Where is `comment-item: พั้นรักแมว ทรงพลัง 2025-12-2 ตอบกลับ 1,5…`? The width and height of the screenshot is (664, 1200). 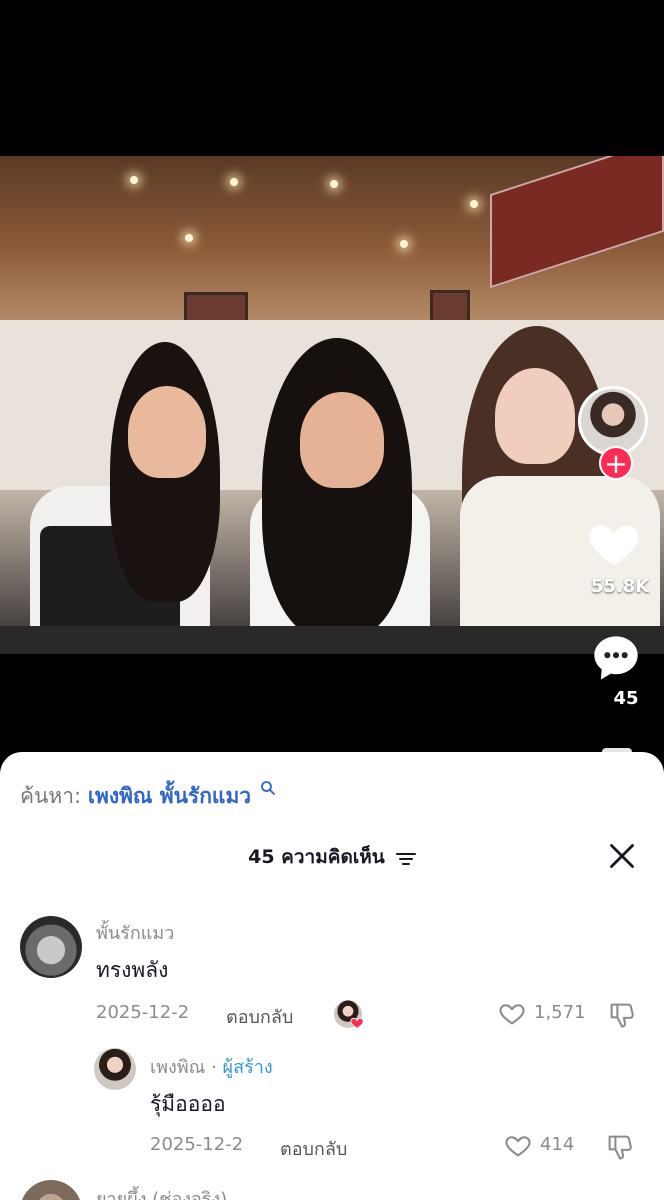
comment-item: พั้นรักแมว ทรงพลัง 2025-12-2 ตอบกลับ 1,5… is located at coordinates (332, 976).